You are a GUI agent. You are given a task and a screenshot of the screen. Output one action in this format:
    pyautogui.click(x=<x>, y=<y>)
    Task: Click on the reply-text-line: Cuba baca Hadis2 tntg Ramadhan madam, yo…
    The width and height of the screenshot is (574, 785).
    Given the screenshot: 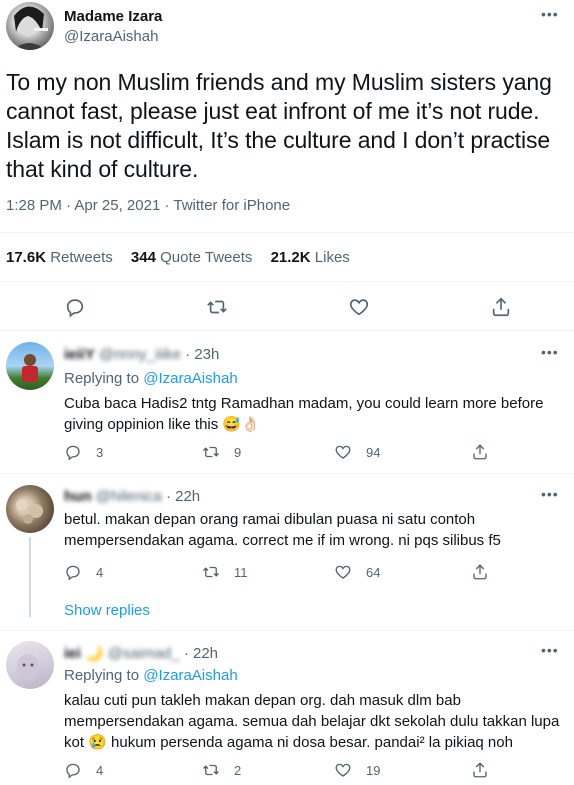 What is the action you would take?
    pyautogui.click(x=304, y=403)
    